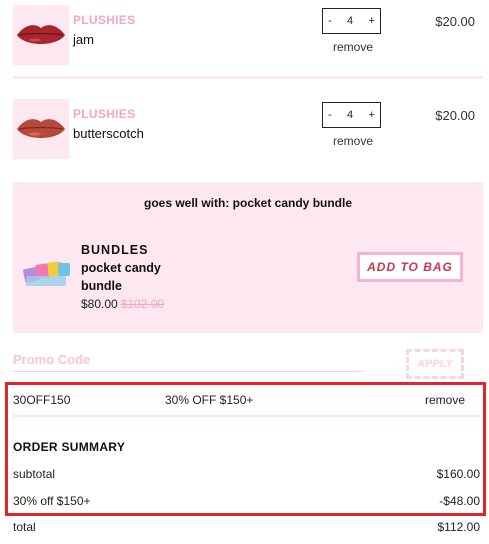 The width and height of the screenshot is (489, 544). I want to click on total-row: total $112.00, so click(246, 527).